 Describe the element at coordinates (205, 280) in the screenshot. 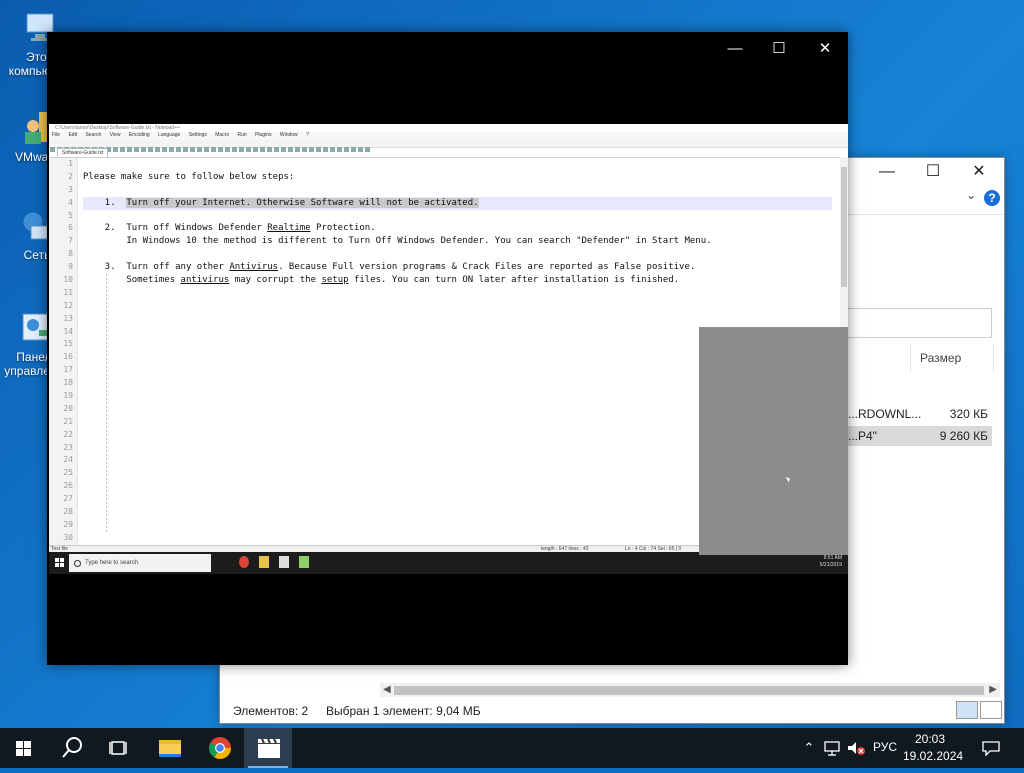

I see `spellcheck-word: antivirus` at that location.